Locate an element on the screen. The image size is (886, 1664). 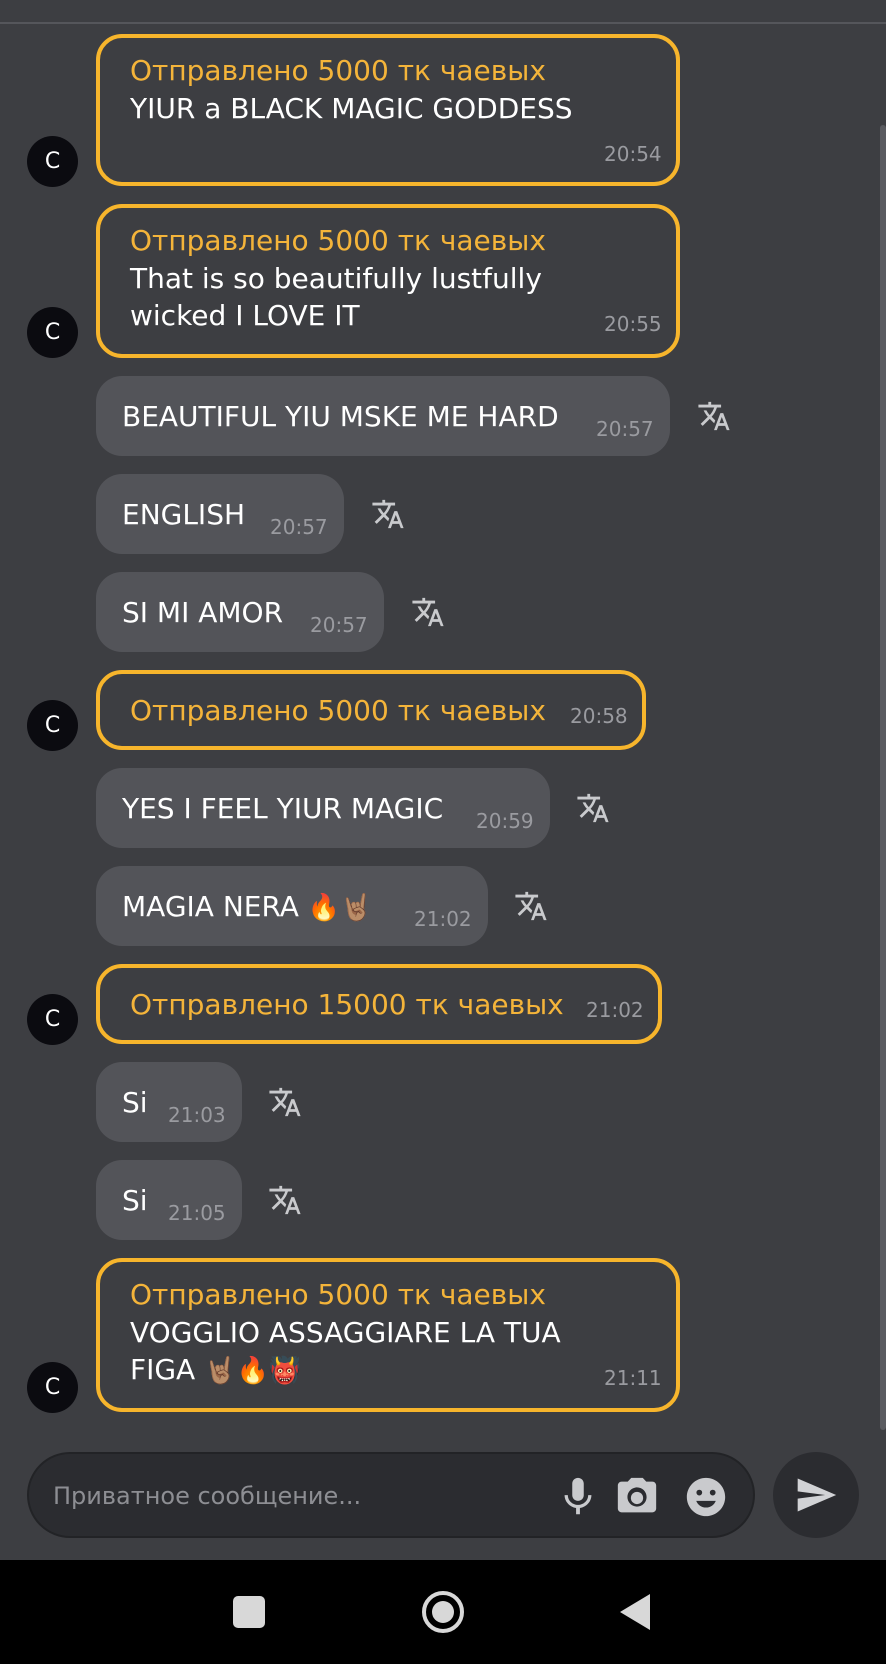
system-nav-bar is located at coordinates (443, 1612).